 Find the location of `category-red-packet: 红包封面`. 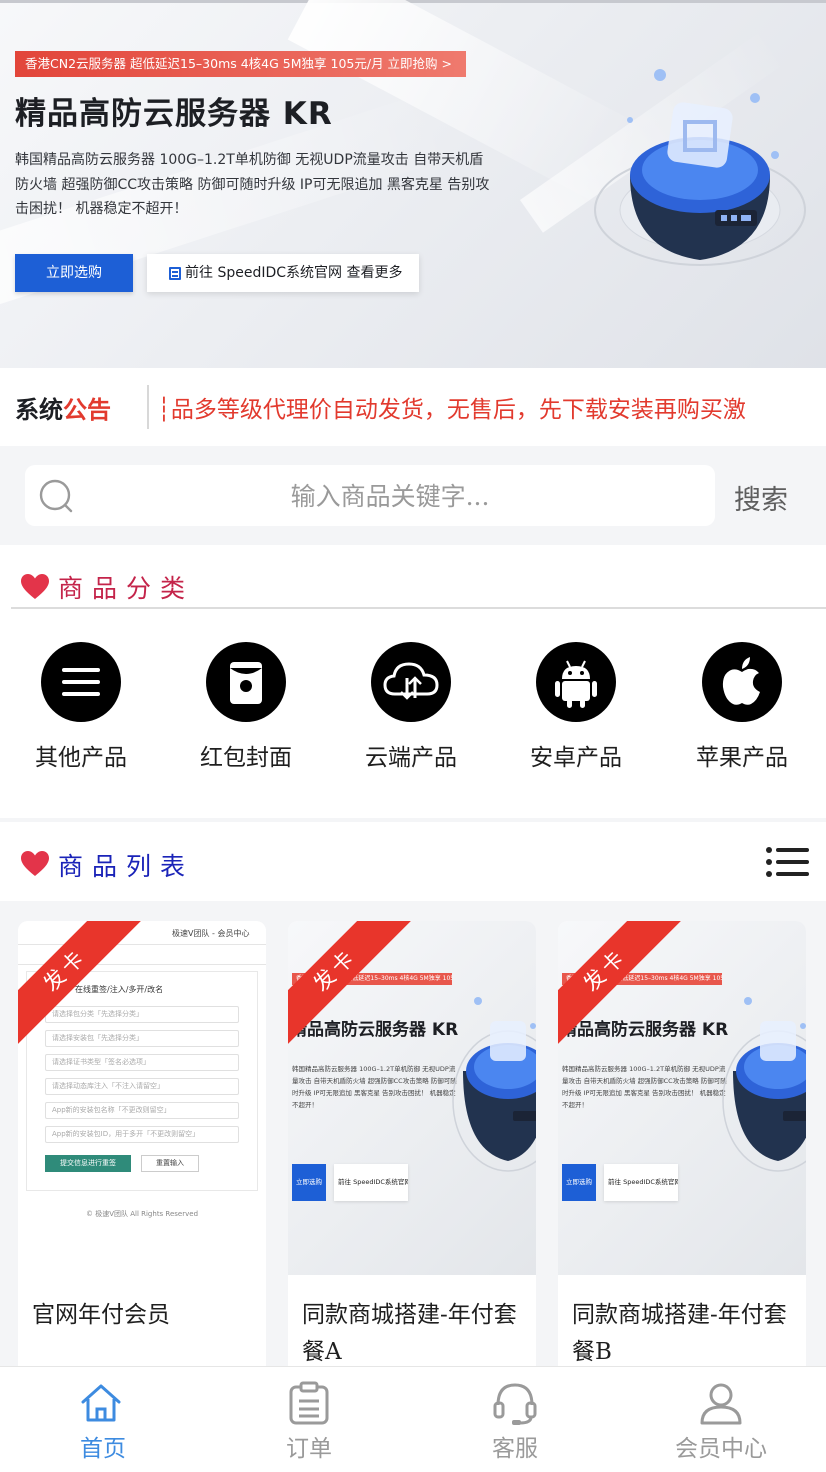

category-red-packet: 红包封面 is located at coordinates (246, 712).